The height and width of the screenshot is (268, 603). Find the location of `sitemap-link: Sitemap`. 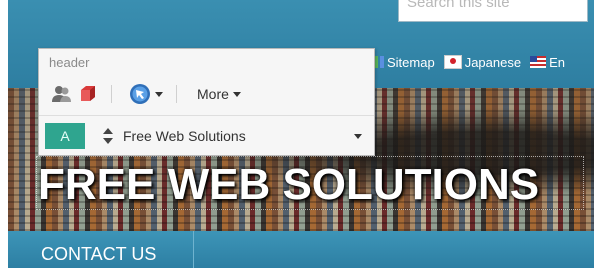

sitemap-link: Sitemap is located at coordinates (401, 62).